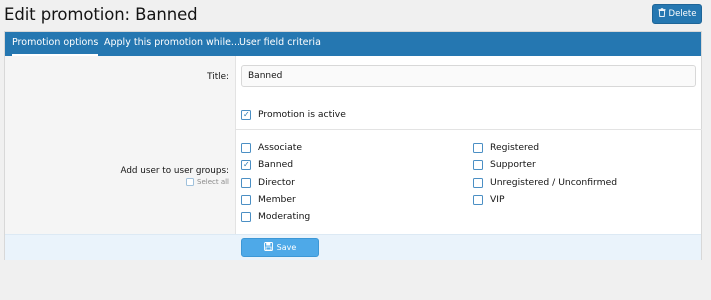 Image resolution: width=711 pixels, height=300 pixels. I want to click on tab-label: User field criteria, so click(280, 42).